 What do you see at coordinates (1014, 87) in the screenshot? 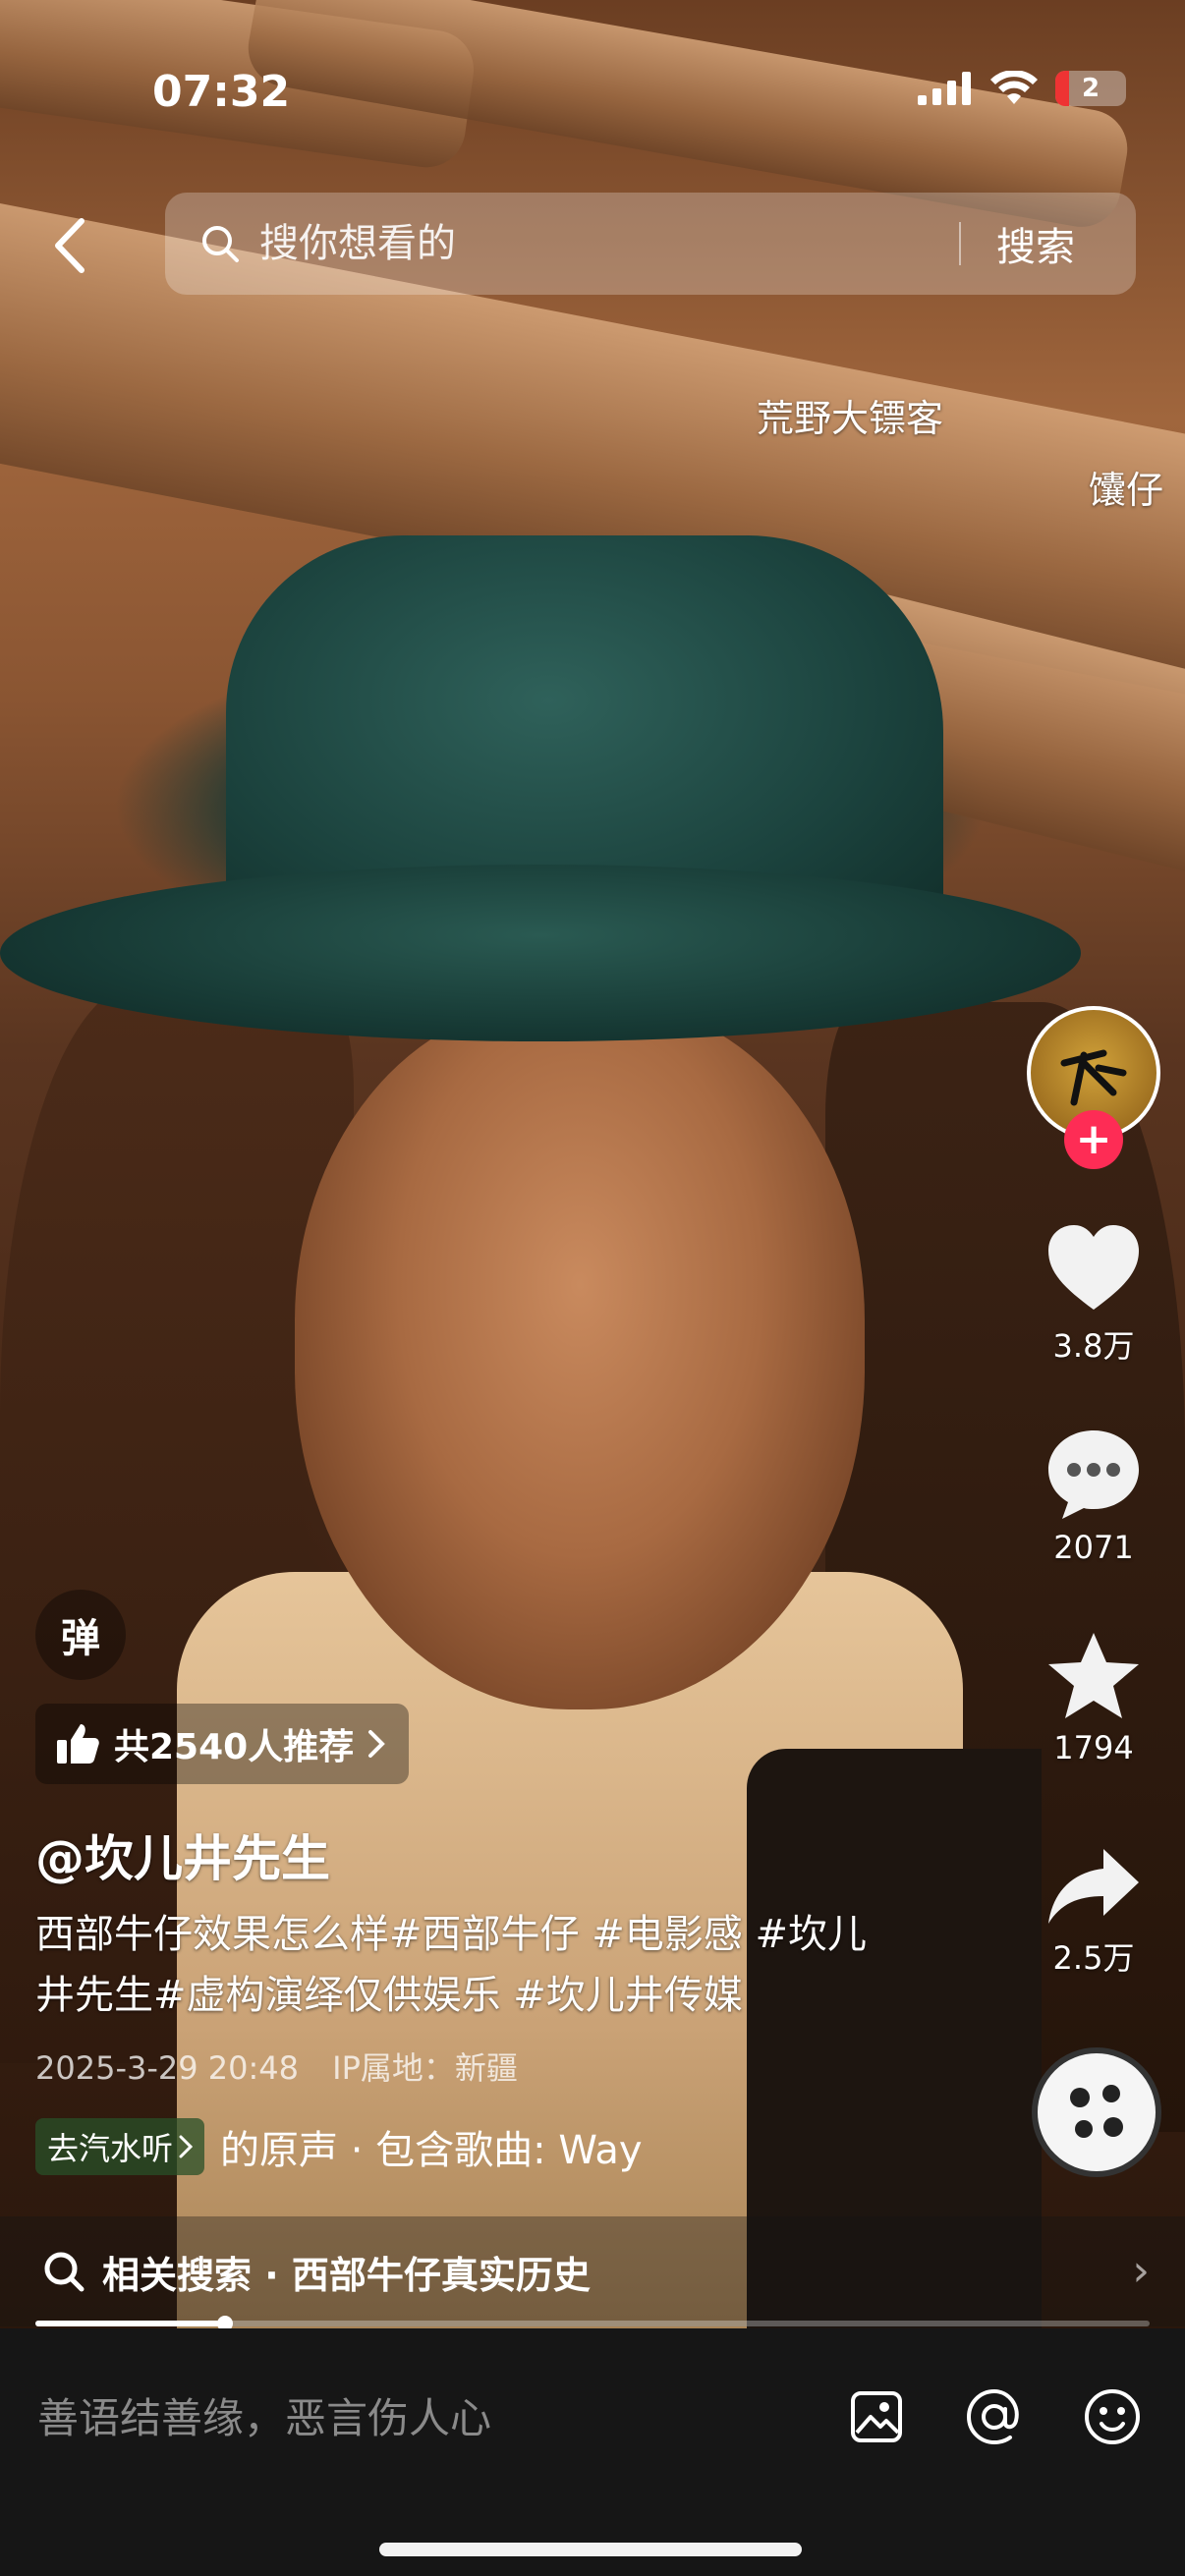
I see `wifi-icon` at bounding box center [1014, 87].